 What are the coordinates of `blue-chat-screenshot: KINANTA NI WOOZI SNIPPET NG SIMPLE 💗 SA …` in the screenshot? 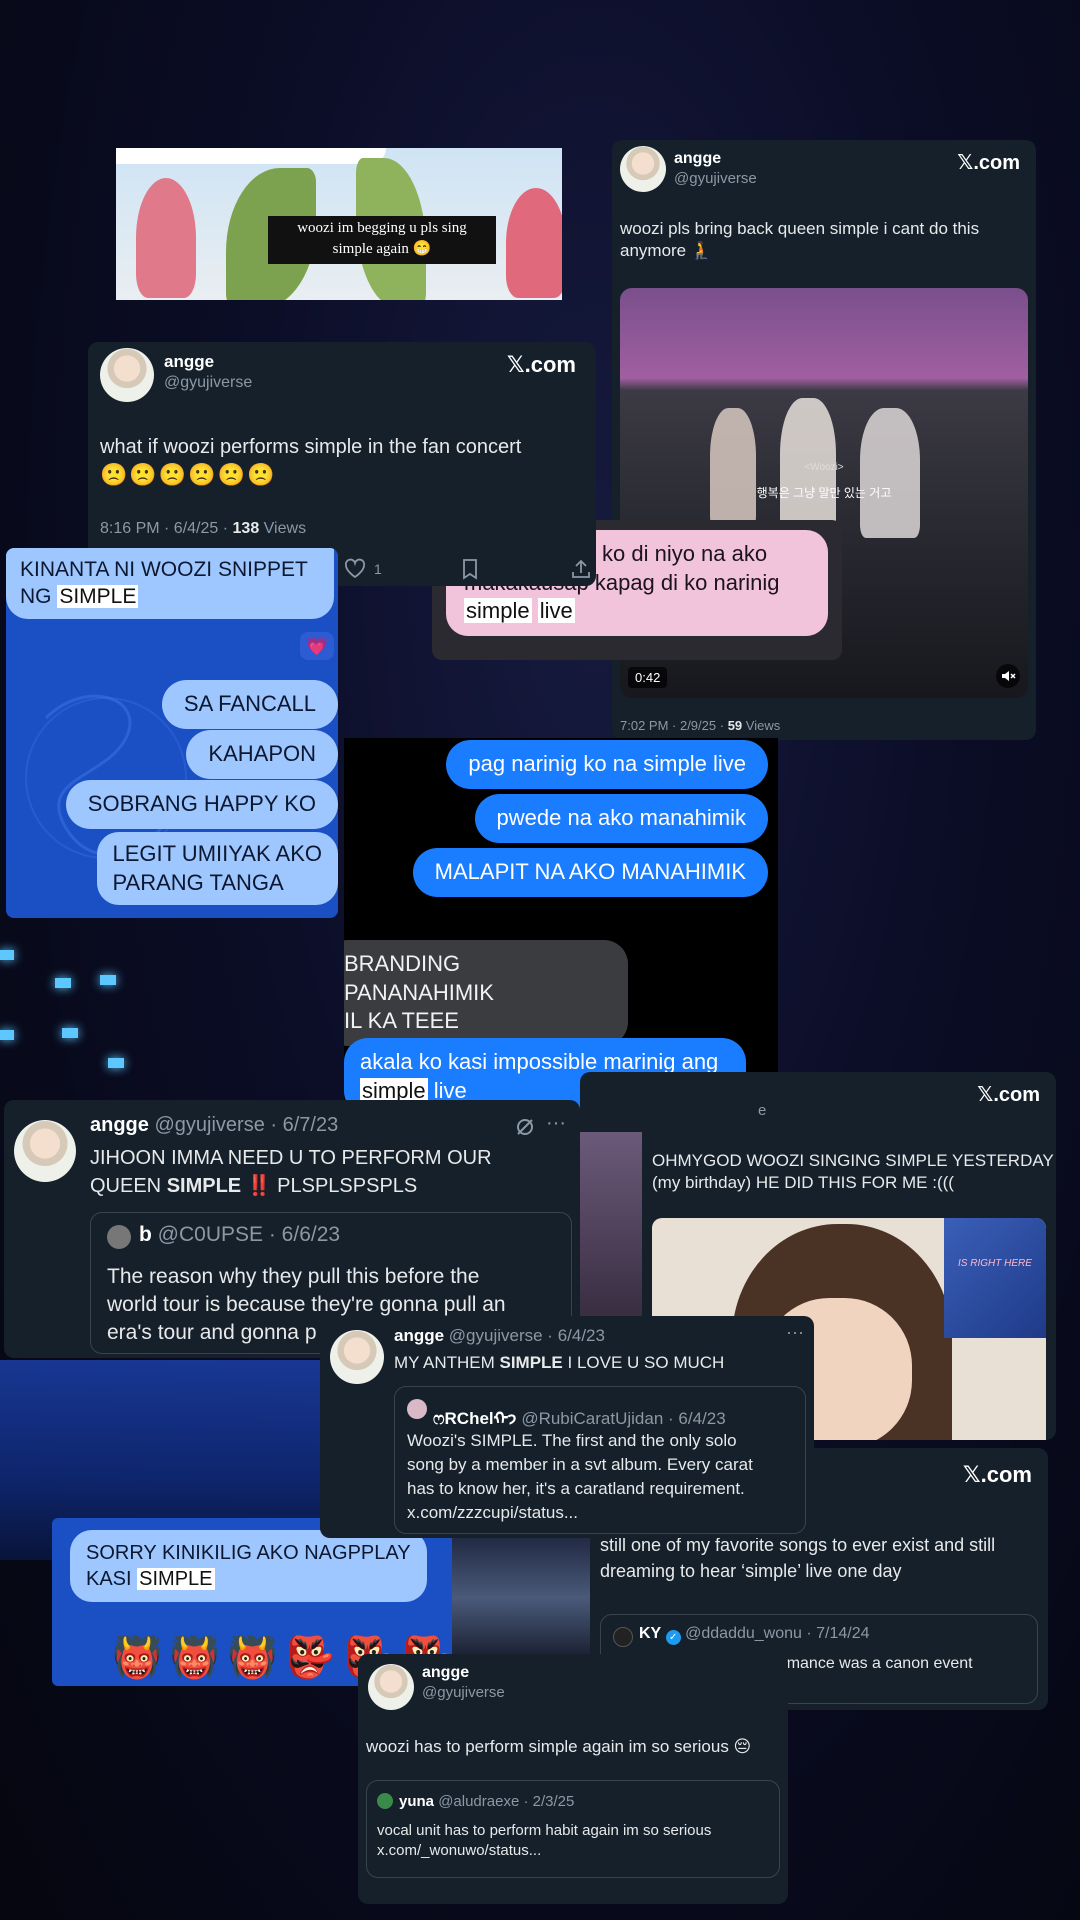 It's located at (172, 733).